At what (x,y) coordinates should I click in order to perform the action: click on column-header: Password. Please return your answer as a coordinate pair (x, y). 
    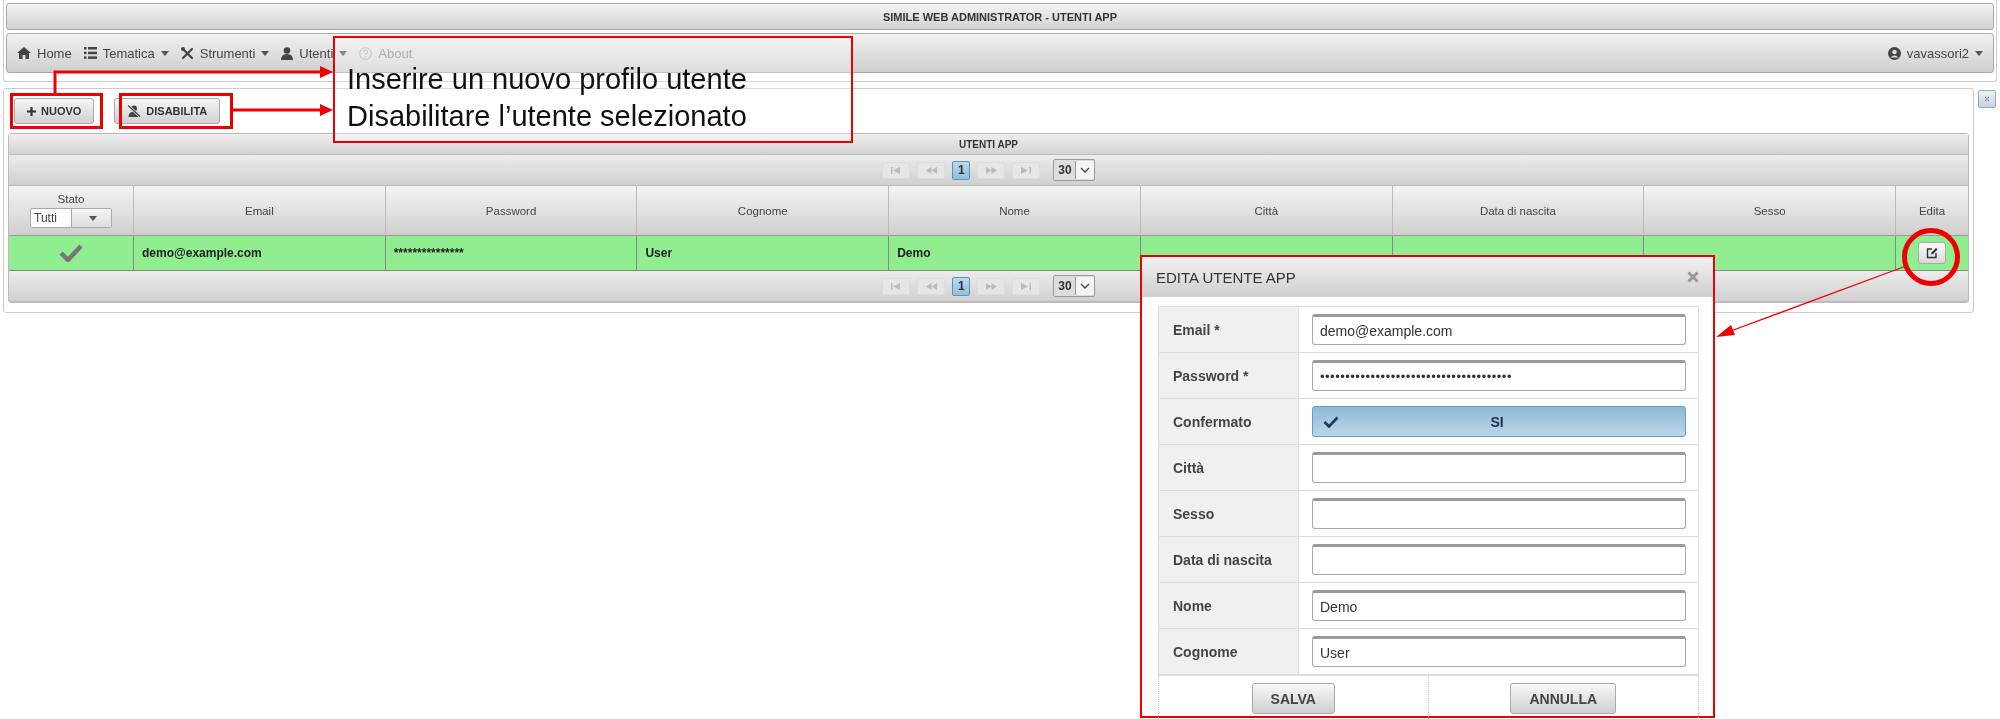
    Looking at the image, I should click on (511, 210).